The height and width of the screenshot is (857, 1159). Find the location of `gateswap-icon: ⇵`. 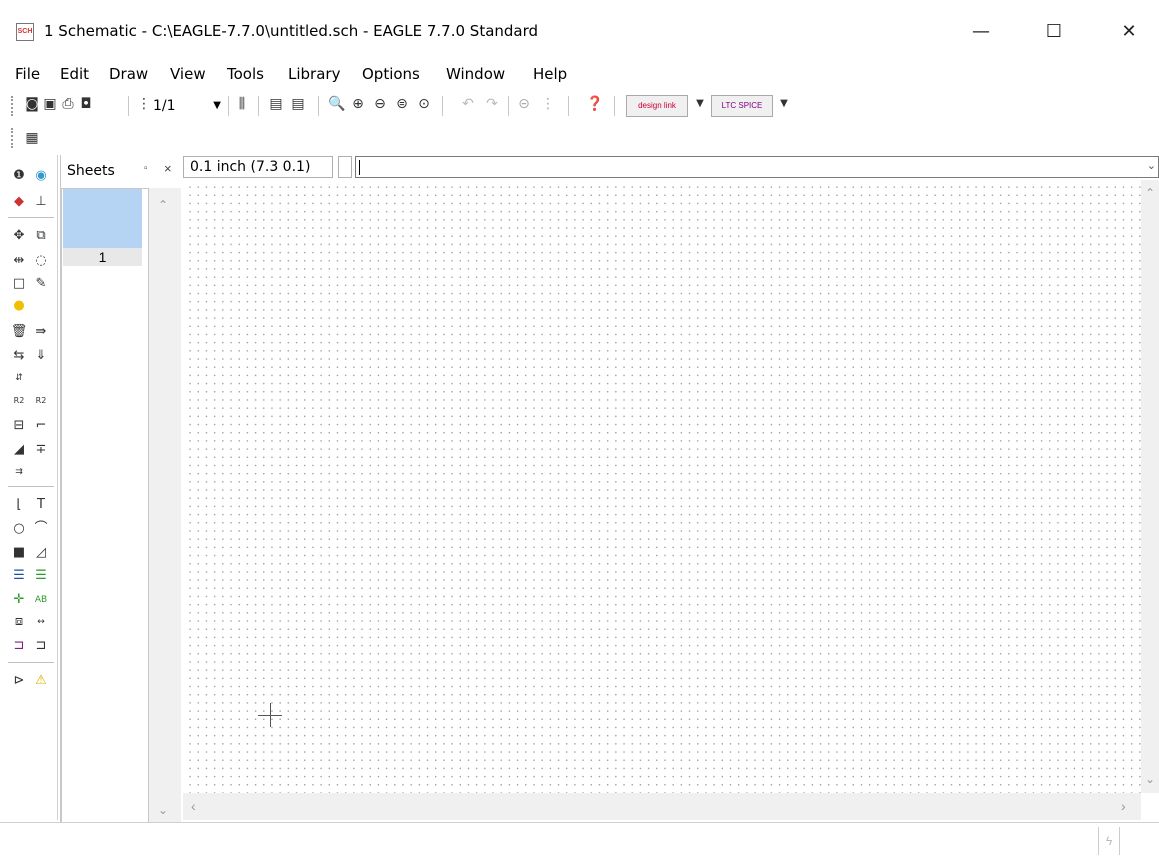

gateswap-icon: ⇵ is located at coordinates (19, 378).